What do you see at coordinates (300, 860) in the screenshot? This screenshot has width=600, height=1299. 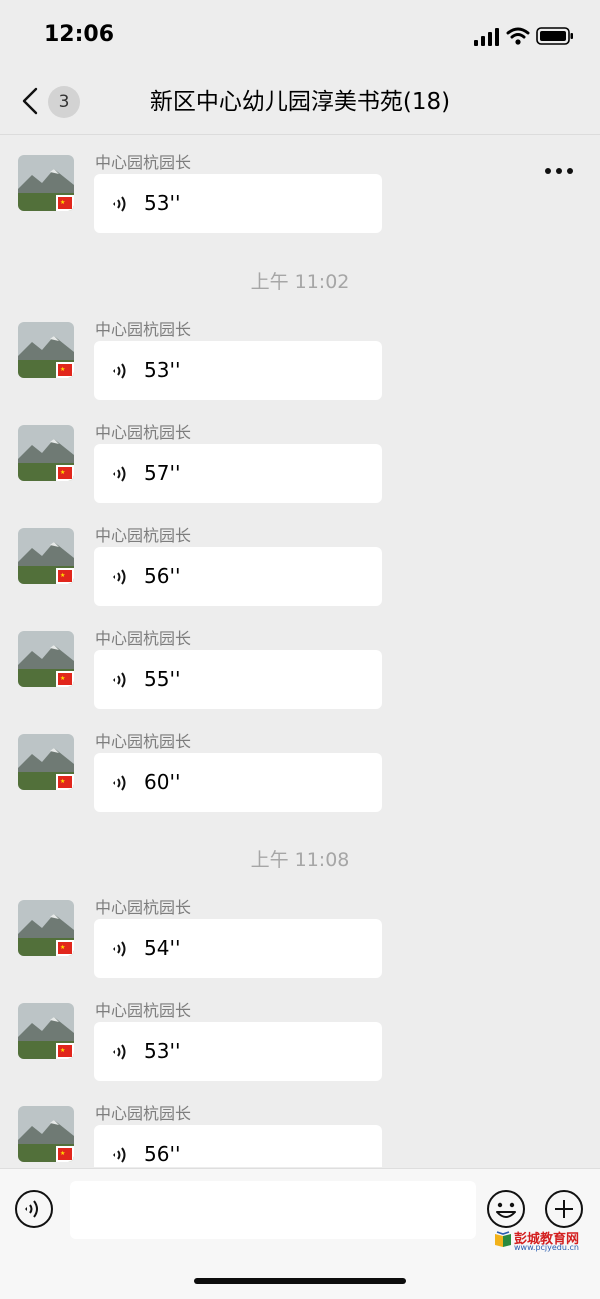 I see `timestamp: 上午 11:08` at bounding box center [300, 860].